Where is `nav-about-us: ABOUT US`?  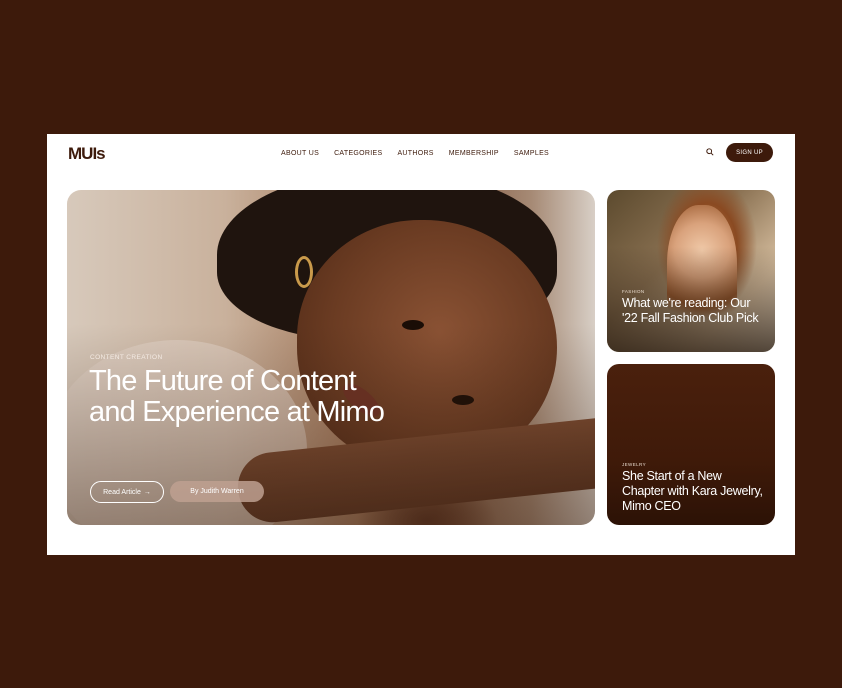 nav-about-us: ABOUT US is located at coordinates (300, 153).